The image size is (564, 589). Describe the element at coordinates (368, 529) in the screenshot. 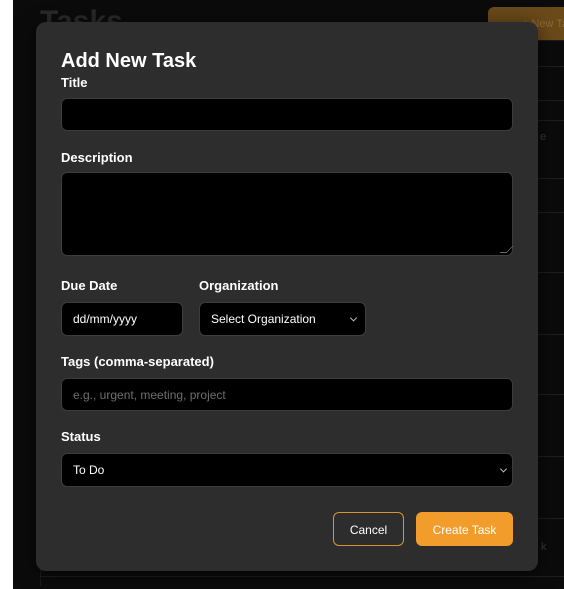

I see `cancel-button: Cancel` at that location.